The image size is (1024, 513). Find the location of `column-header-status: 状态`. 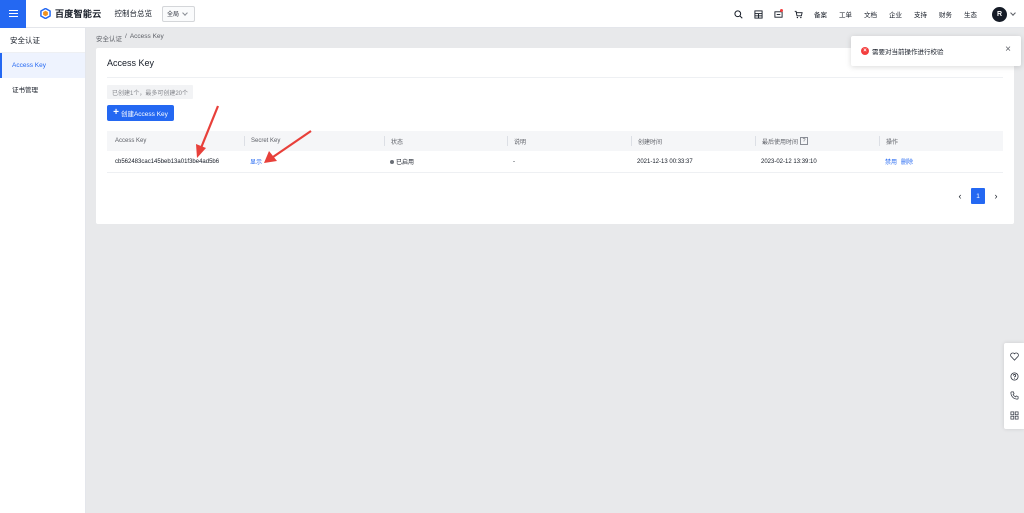

column-header-status: 状态 is located at coordinates (443, 141).